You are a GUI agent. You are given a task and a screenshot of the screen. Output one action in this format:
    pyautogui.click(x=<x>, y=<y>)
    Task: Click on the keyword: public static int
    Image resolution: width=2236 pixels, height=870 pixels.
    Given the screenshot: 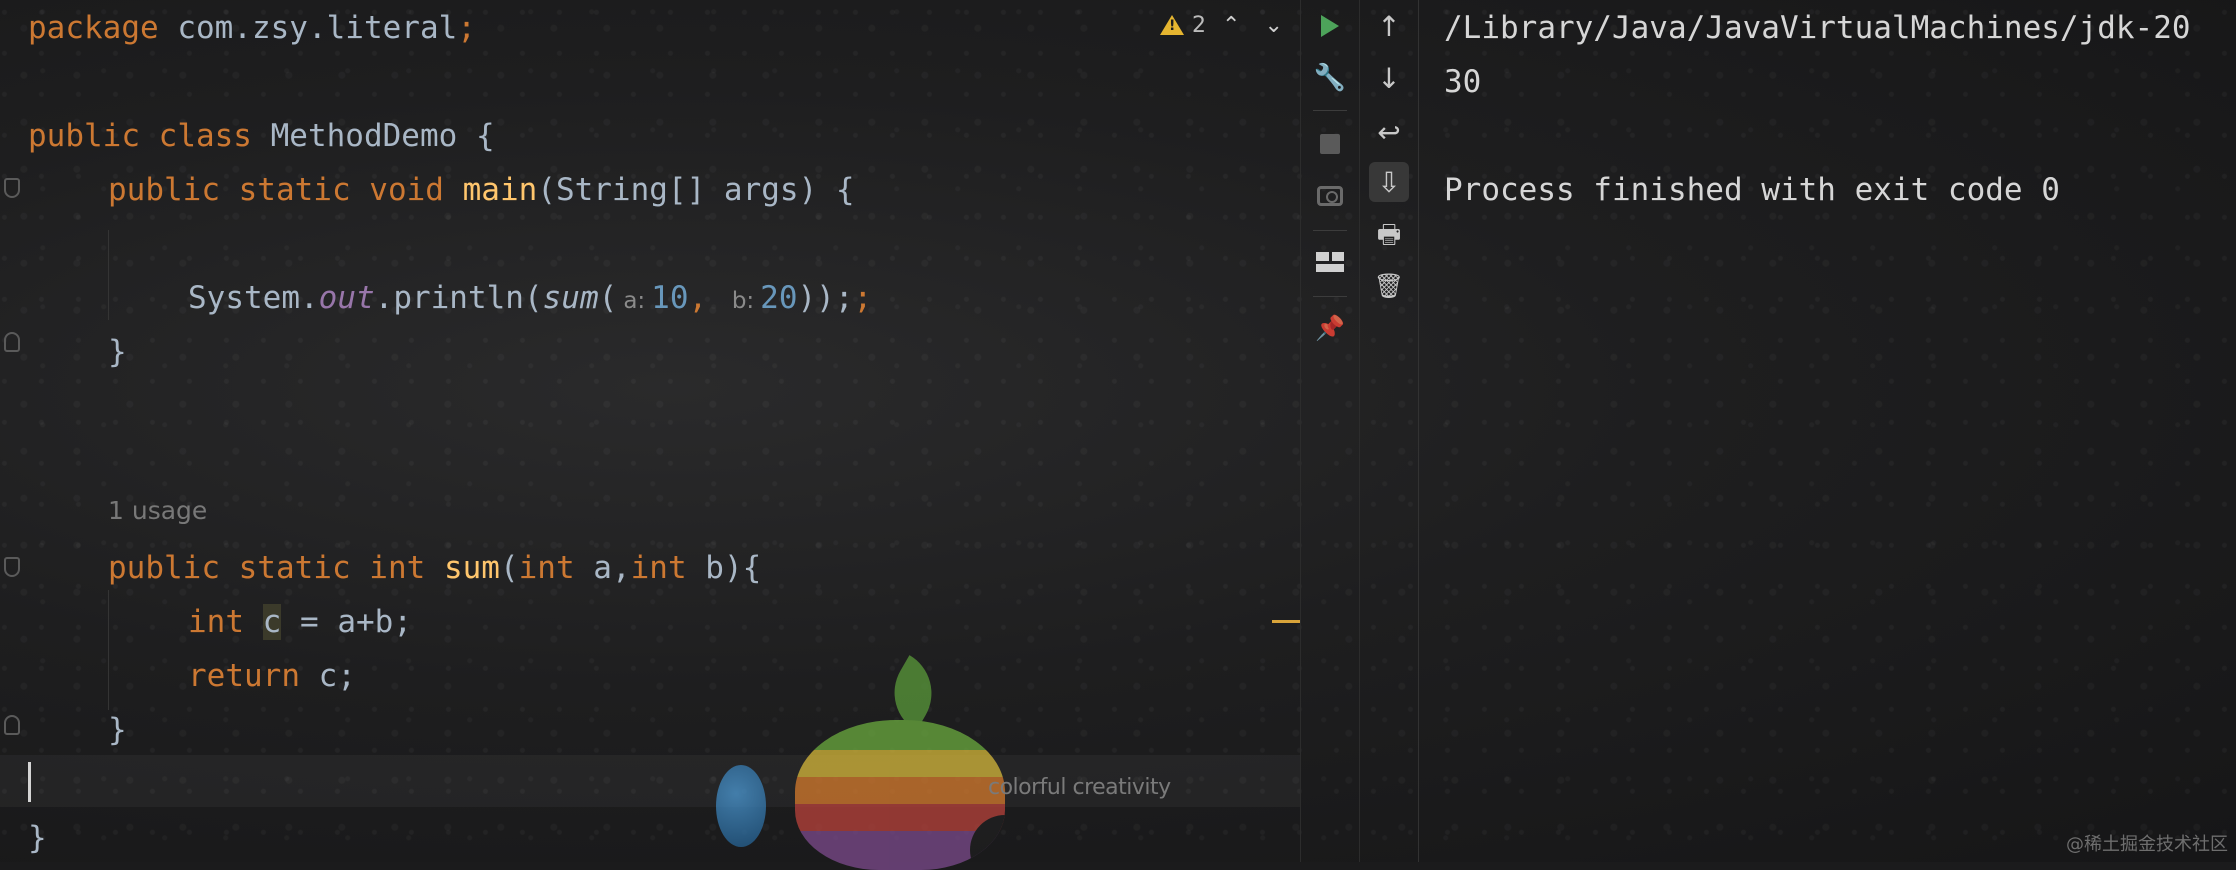 What is the action you would take?
    pyautogui.click(x=267, y=568)
    